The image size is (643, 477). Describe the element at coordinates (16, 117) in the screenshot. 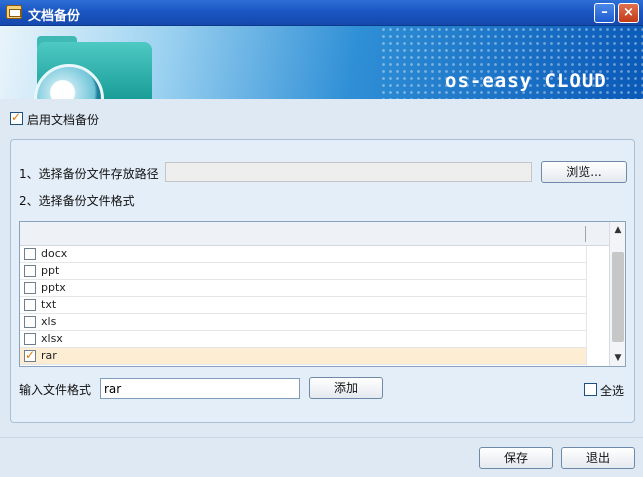

I see `enable-backup-checkbox` at that location.